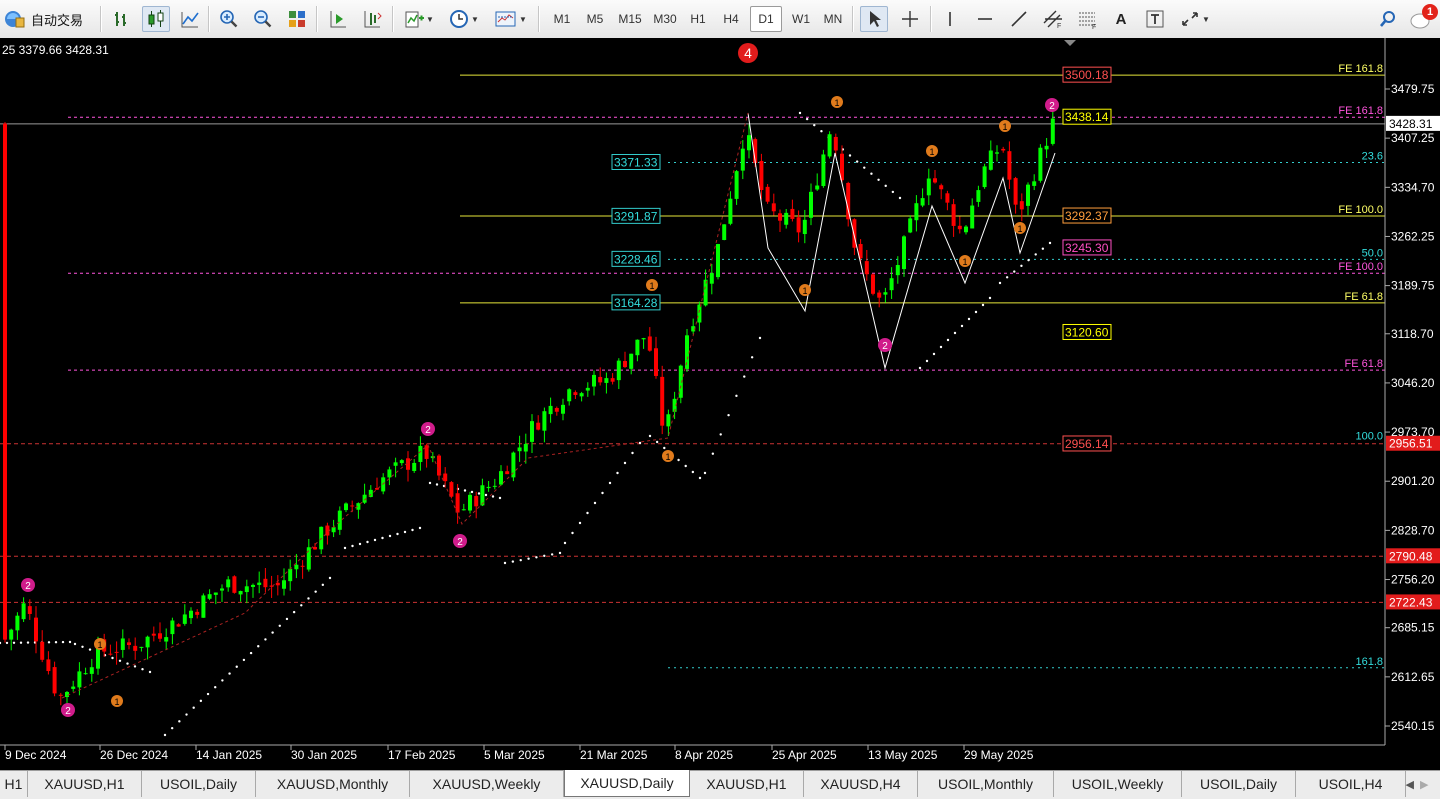 This screenshot has height=799, width=1440. Describe the element at coordinates (1088, 19) in the screenshot. I see `fibonacci-tool-button: F` at that location.